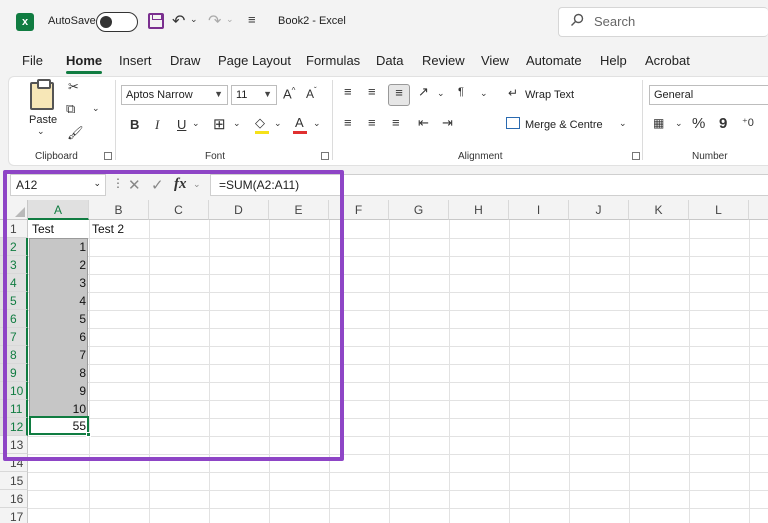  I want to click on row-header-15: 15, so click(14, 481).